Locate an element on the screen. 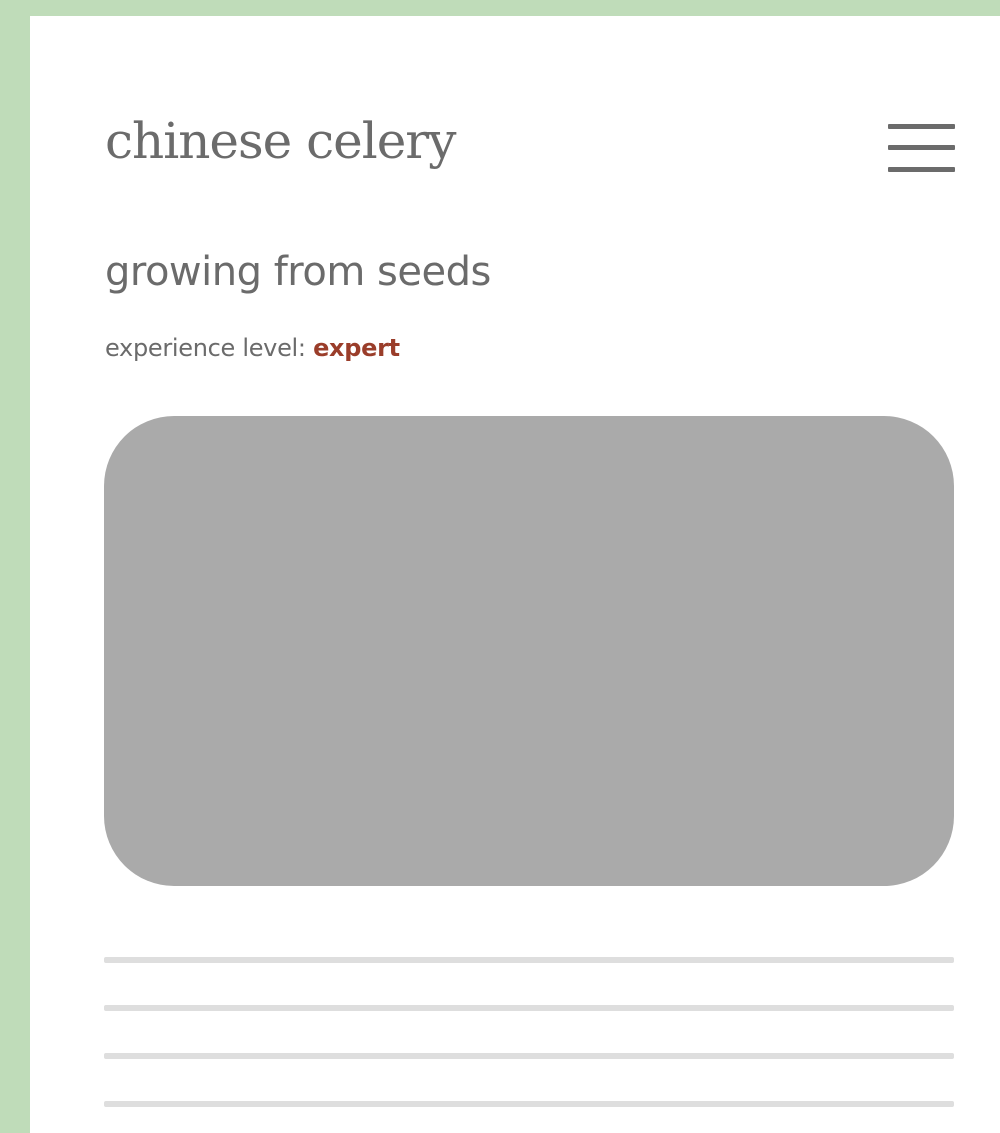 The image size is (1000, 1133). hamburger-menu-icon is located at coordinates (921, 149).